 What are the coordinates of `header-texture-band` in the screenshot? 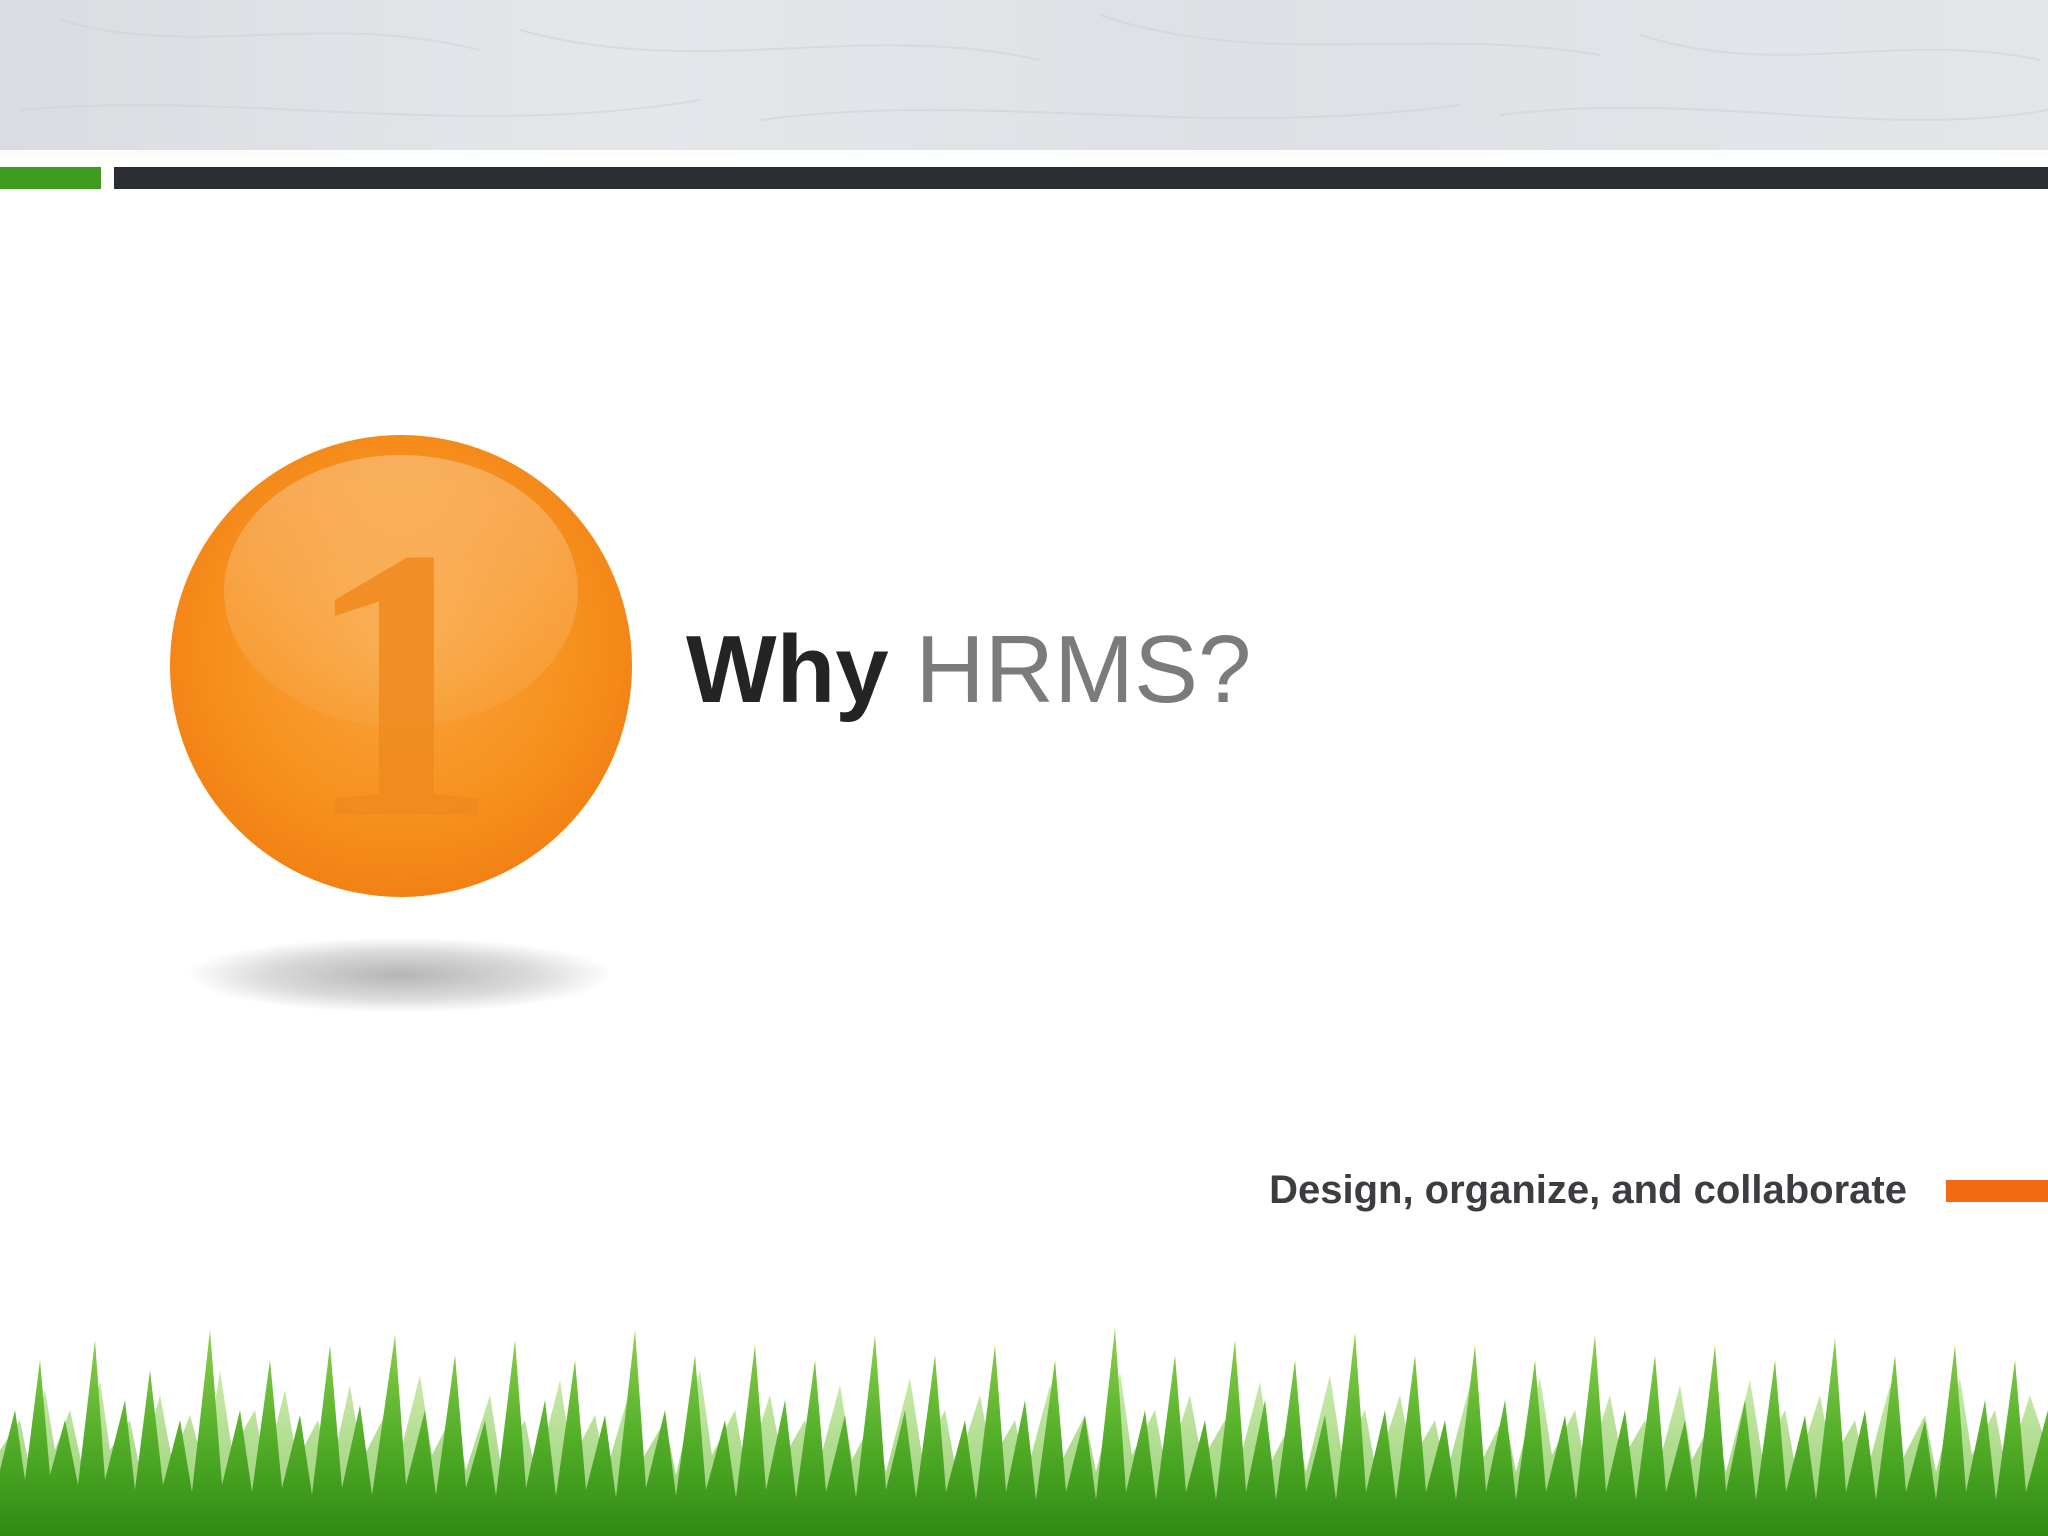 It's located at (1024, 79).